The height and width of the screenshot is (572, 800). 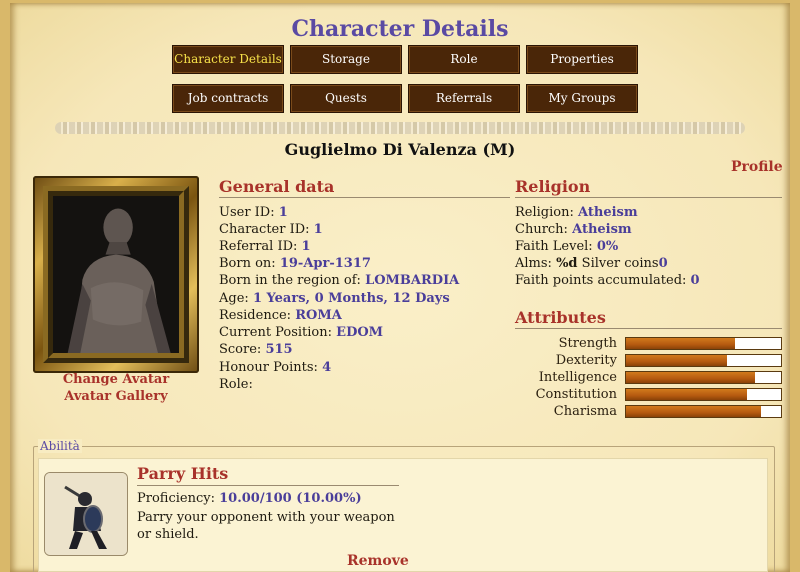 I want to click on attribute-label-charisma: Charisma, so click(x=585, y=411).